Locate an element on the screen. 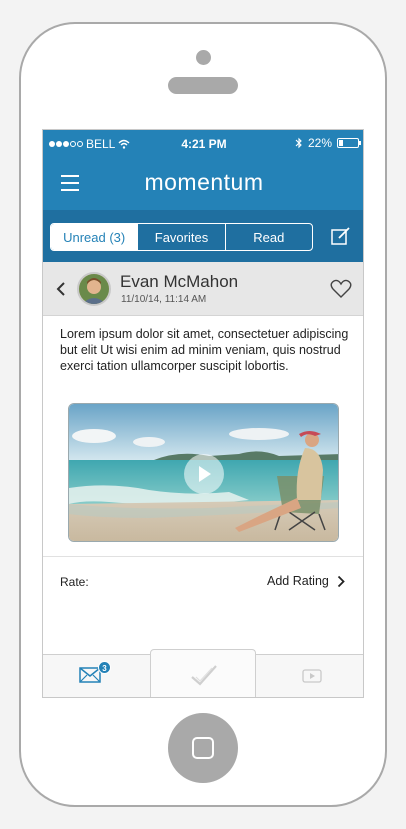 The image size is (406, 829). video-thumbnail is located at coordinates (203, 472).